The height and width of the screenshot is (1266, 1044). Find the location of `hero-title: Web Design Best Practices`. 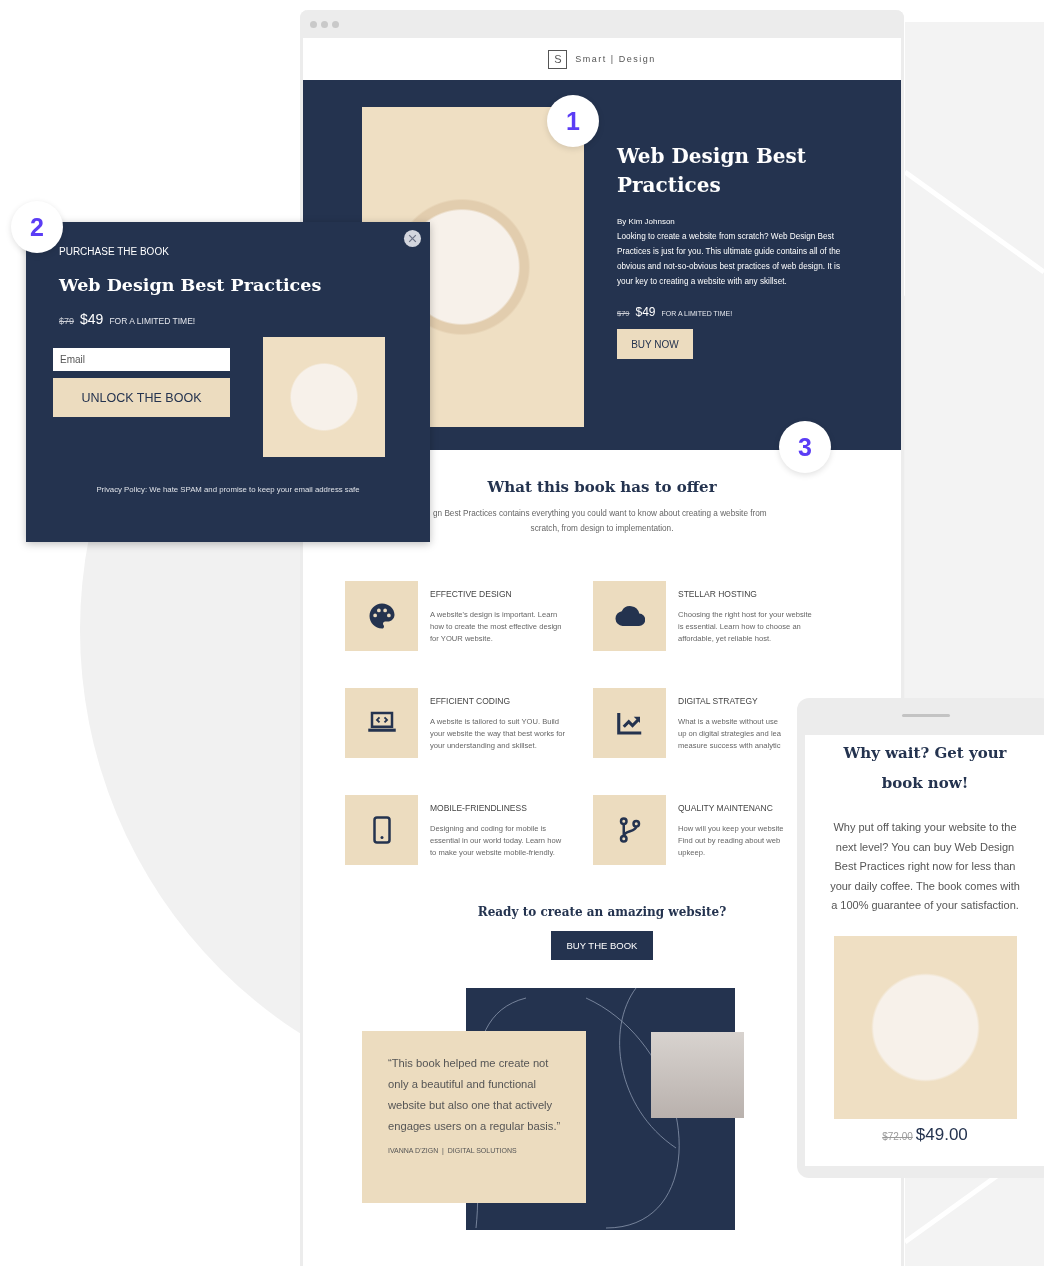

hero-title: Web Design Best Practices is located at coordinates (712, 171).